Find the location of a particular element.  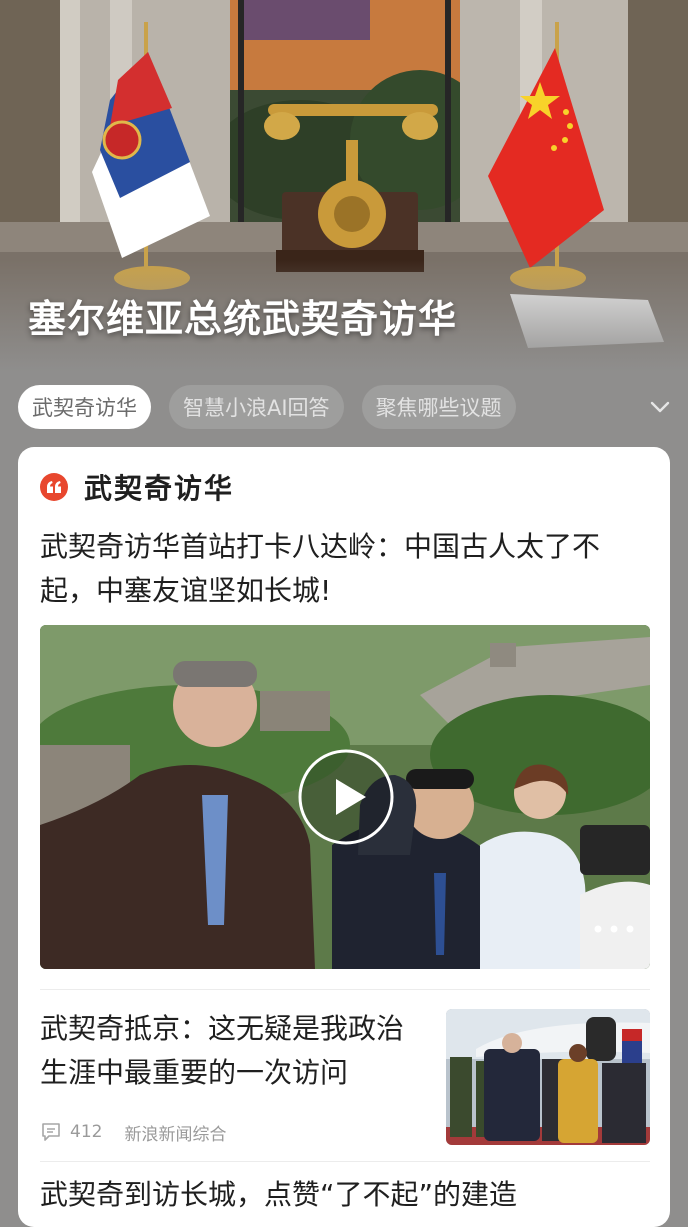

thumbnail-image is located at coordinates (548, 1077).